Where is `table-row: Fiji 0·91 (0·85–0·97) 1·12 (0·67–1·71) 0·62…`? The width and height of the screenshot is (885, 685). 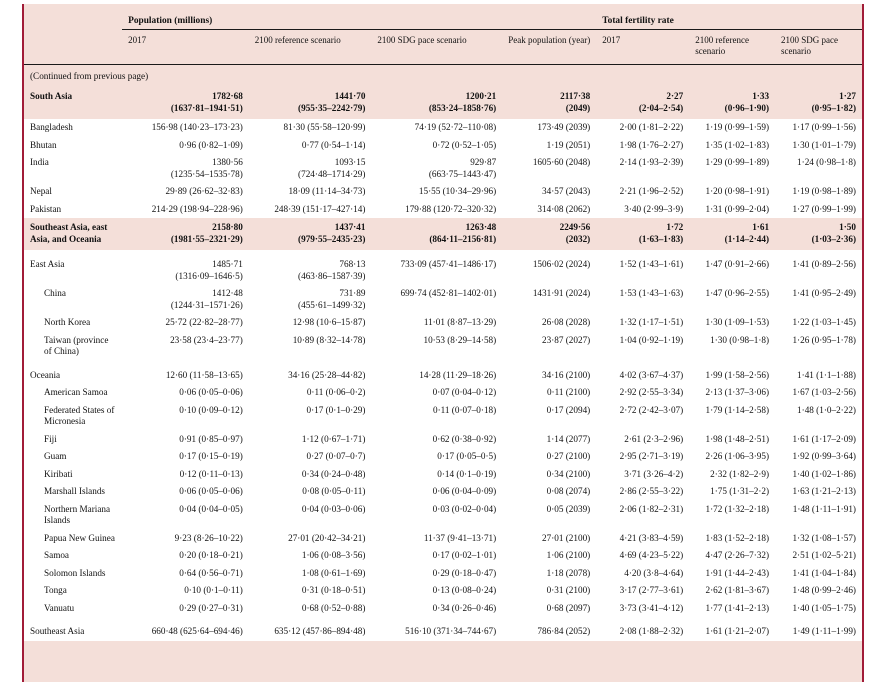
table-row: Fiji 0·91 (0·85–0·97) 1·12 (0·67–1·71) 0·62… is located at coordinates (443, 439).